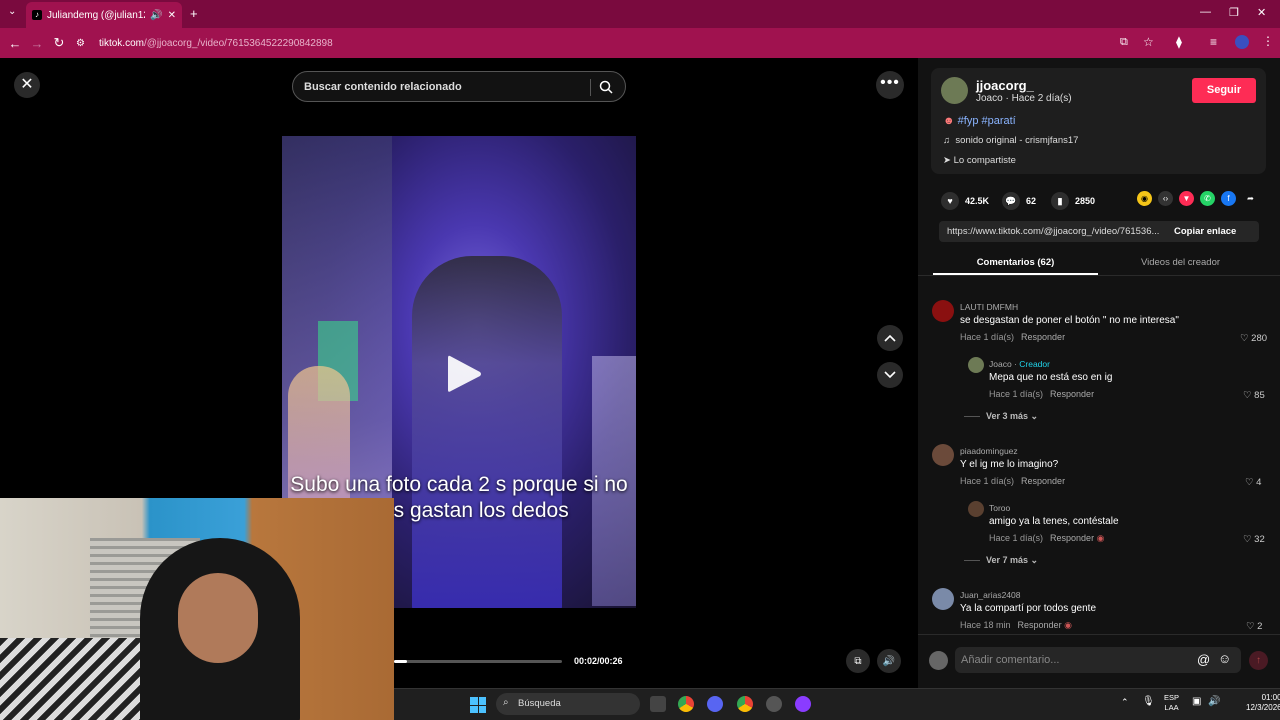  What do you see at coordinates (1100, 538) in the screenshot?
I see `liked-by-creator-icon: ◉` at bounding box center [1100, 538].